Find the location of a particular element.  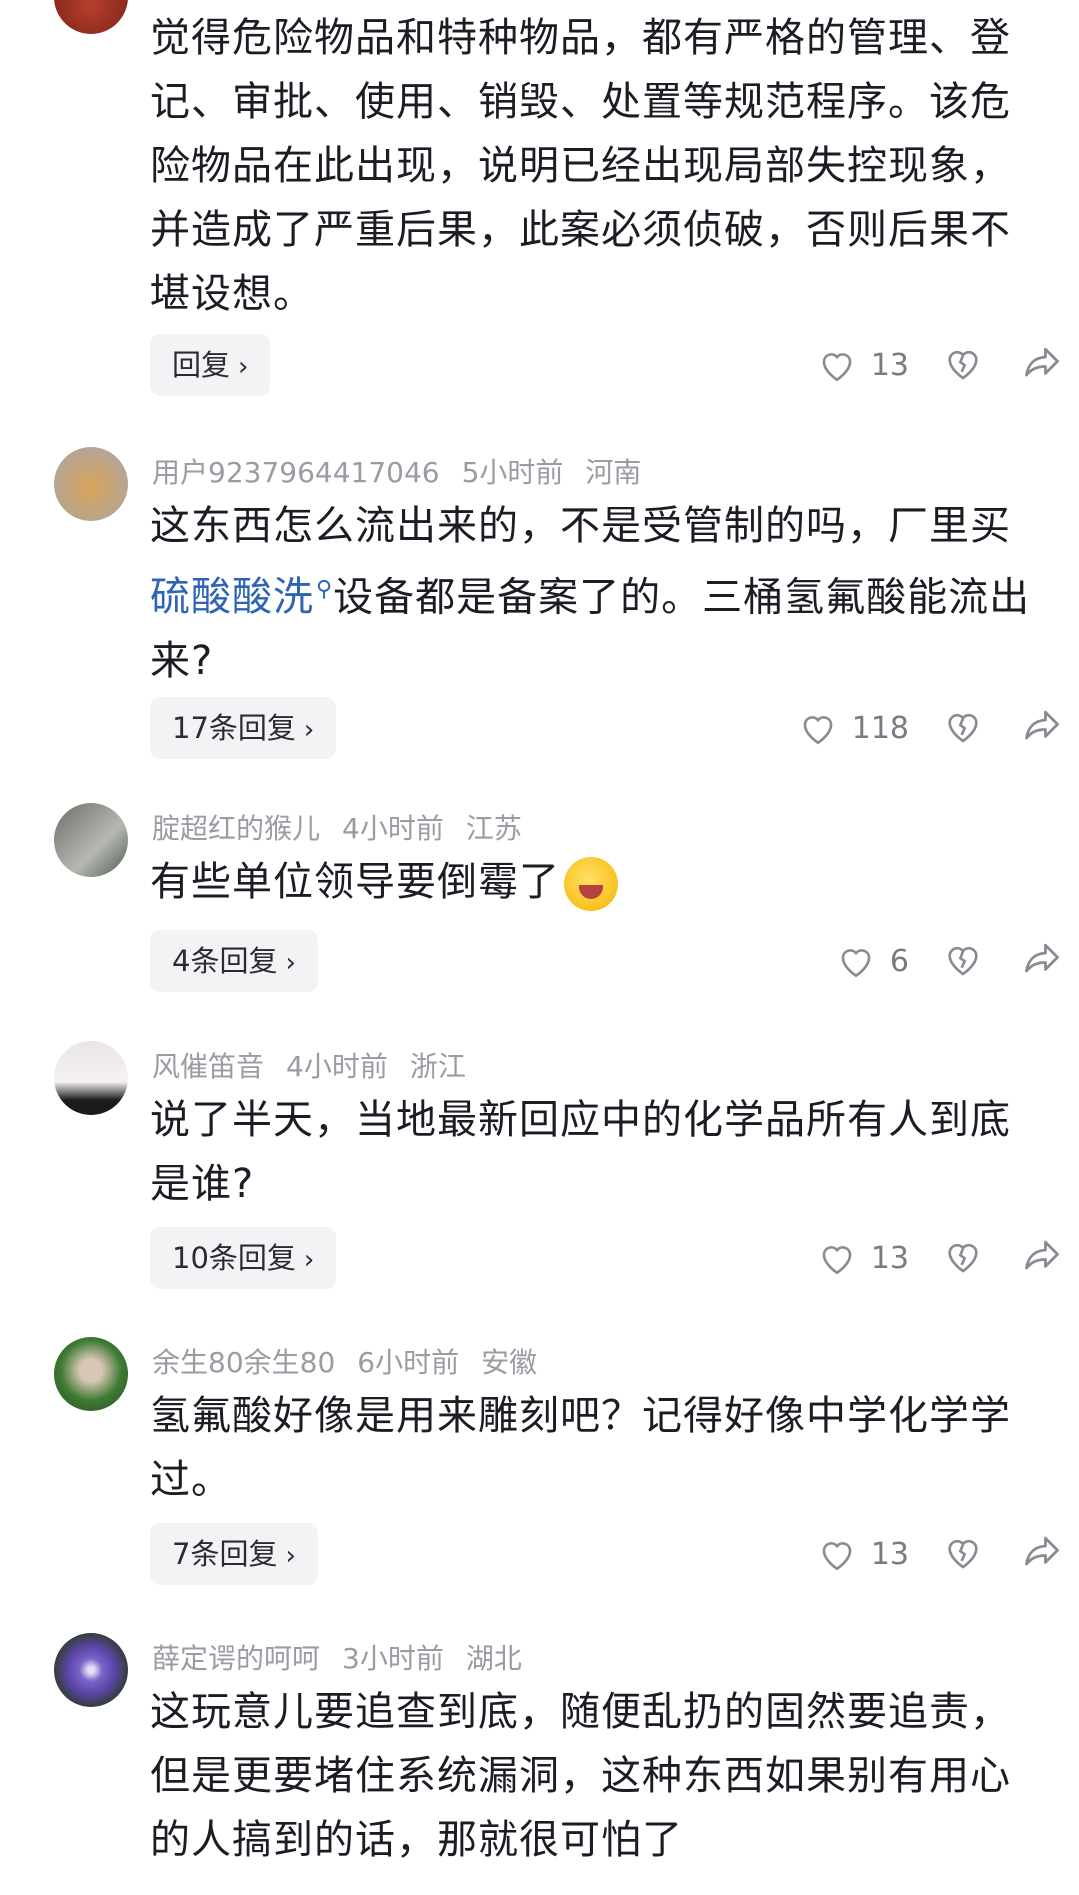

comment-actions: 118 is located at coordinates (914, 728).